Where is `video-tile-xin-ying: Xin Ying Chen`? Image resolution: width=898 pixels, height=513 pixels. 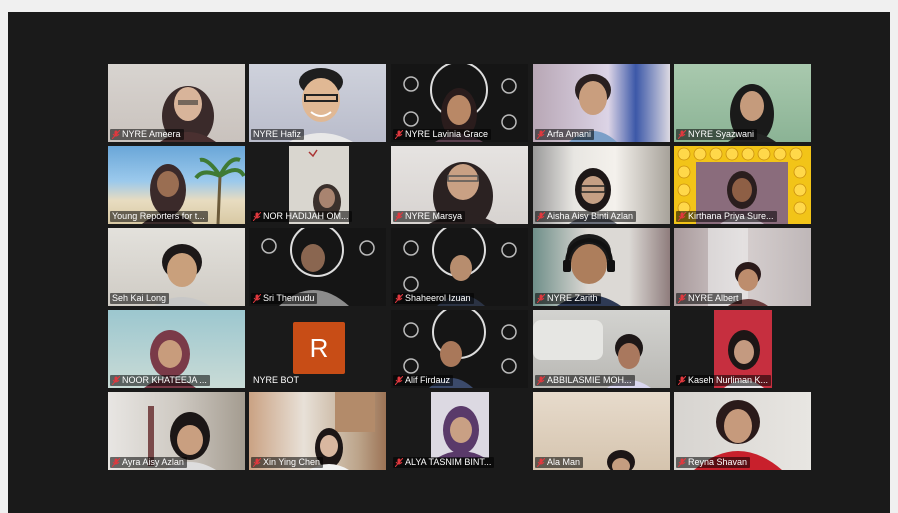 video-tile-xin-ying: Xin Ying Chen is located at coordinates (317, 431).